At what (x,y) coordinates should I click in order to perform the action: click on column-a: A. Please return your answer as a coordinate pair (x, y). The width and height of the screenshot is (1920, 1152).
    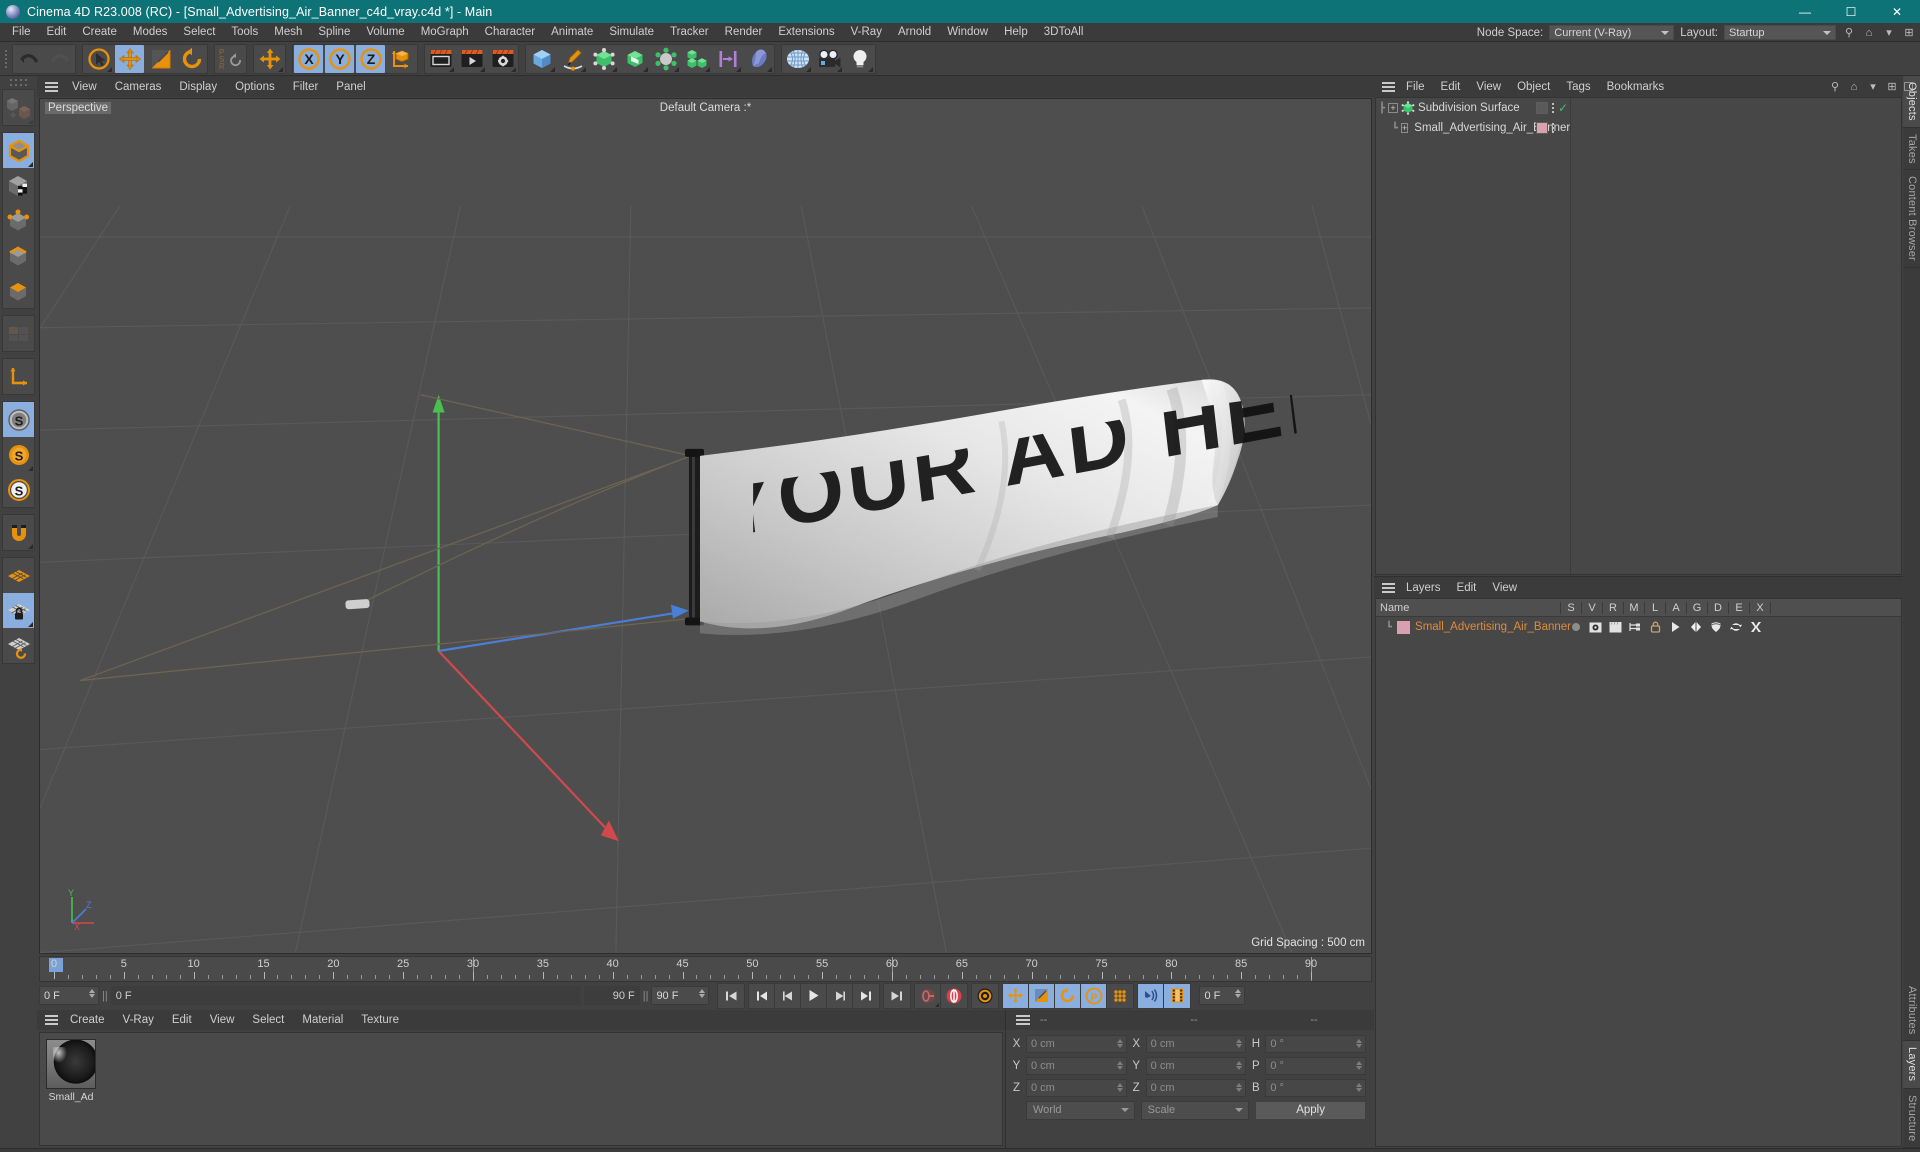
    Looking at the image, I should click on (1676, 607).